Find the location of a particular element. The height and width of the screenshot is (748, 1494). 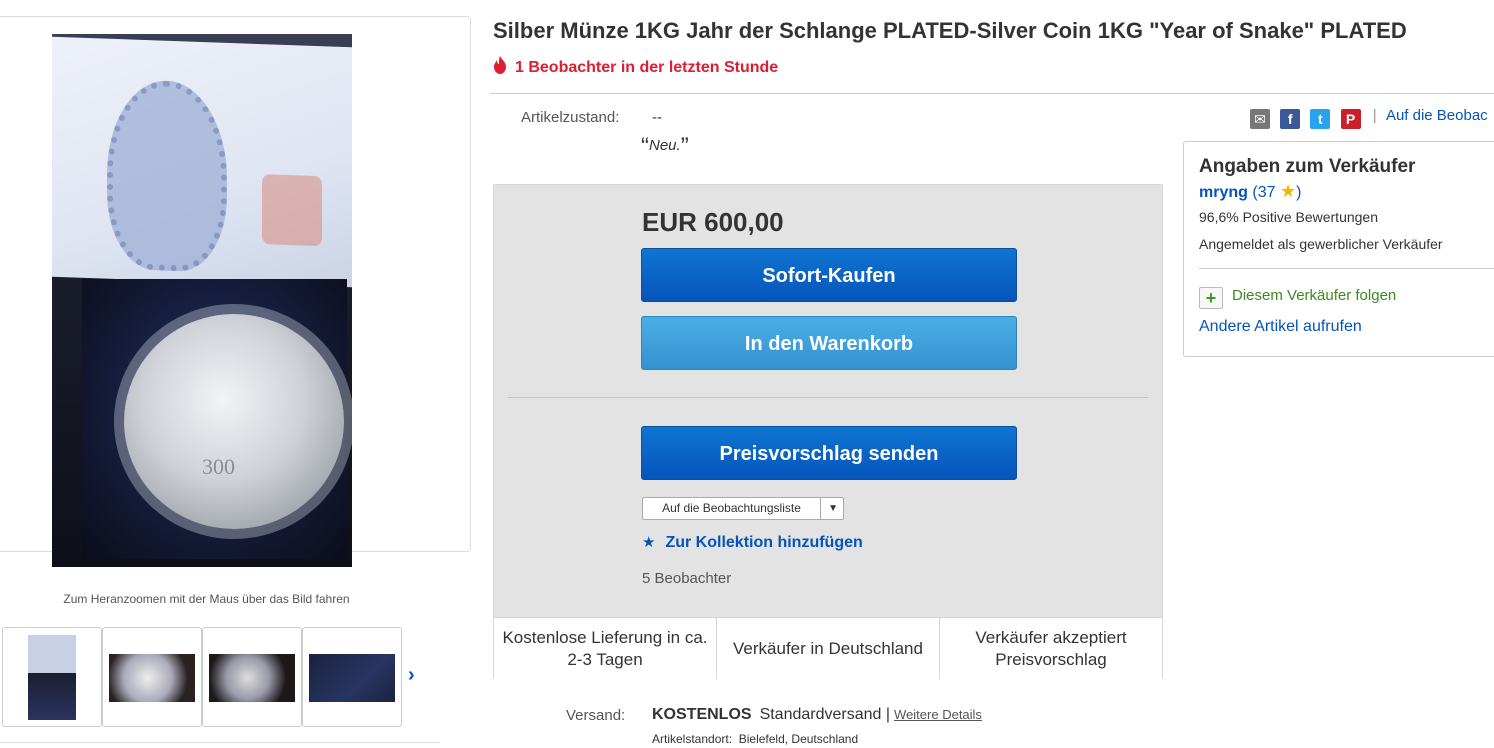

item-location: Artikelstandort: Bielefeld, Deutschland is located at coordinates (755, 739).